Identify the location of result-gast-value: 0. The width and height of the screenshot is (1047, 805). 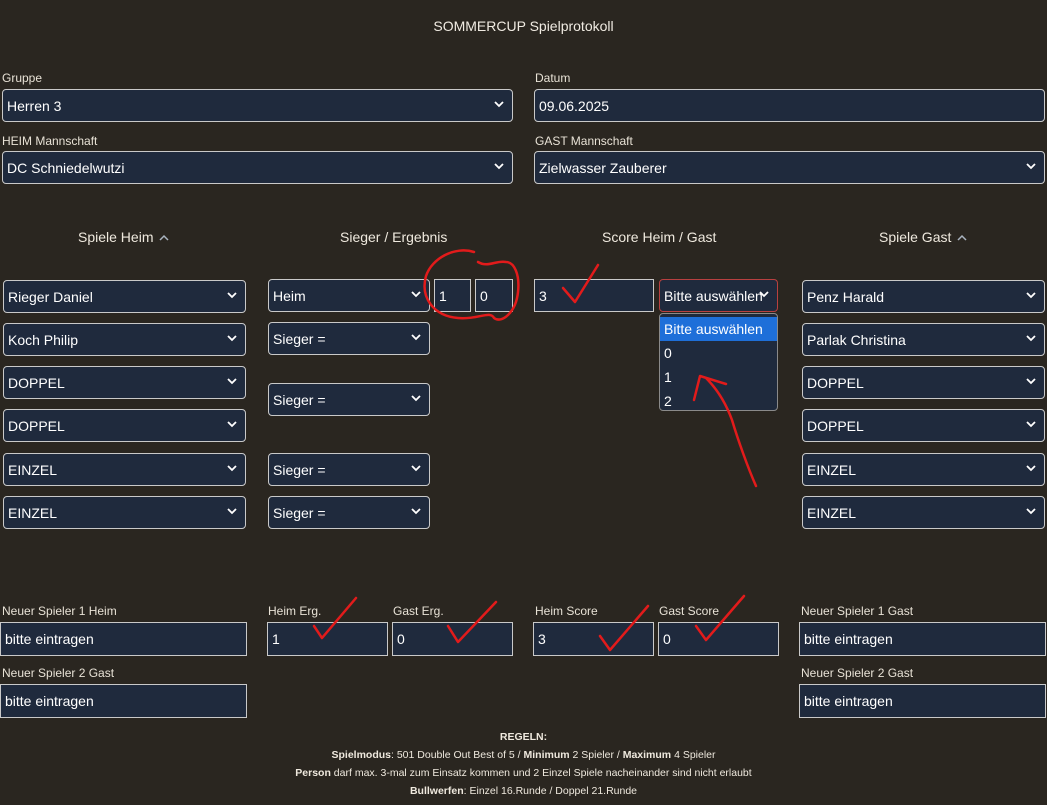
(484, 295).